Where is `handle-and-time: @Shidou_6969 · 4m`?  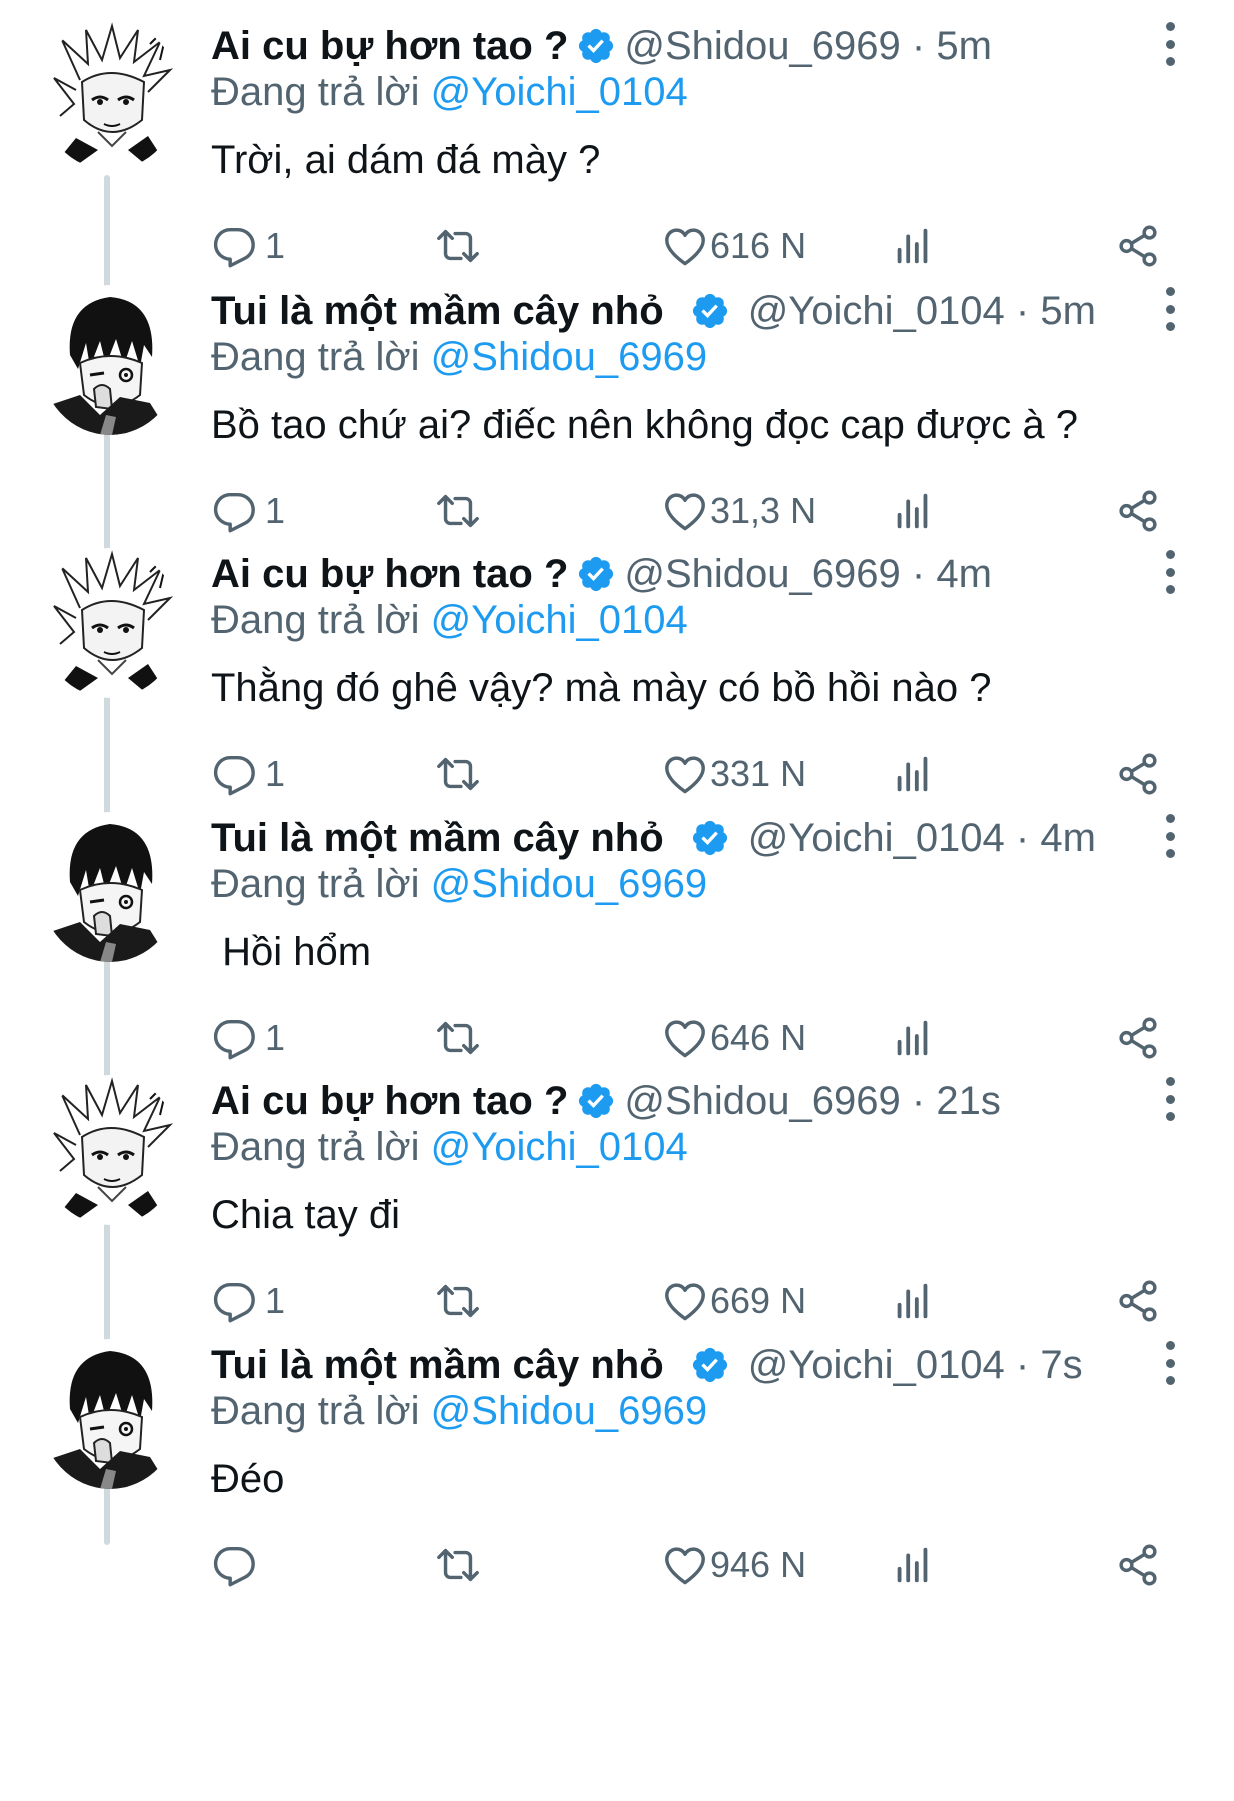 handle-and-time: @Shidou_6969 · 4m is located at coordinates (808, 574).